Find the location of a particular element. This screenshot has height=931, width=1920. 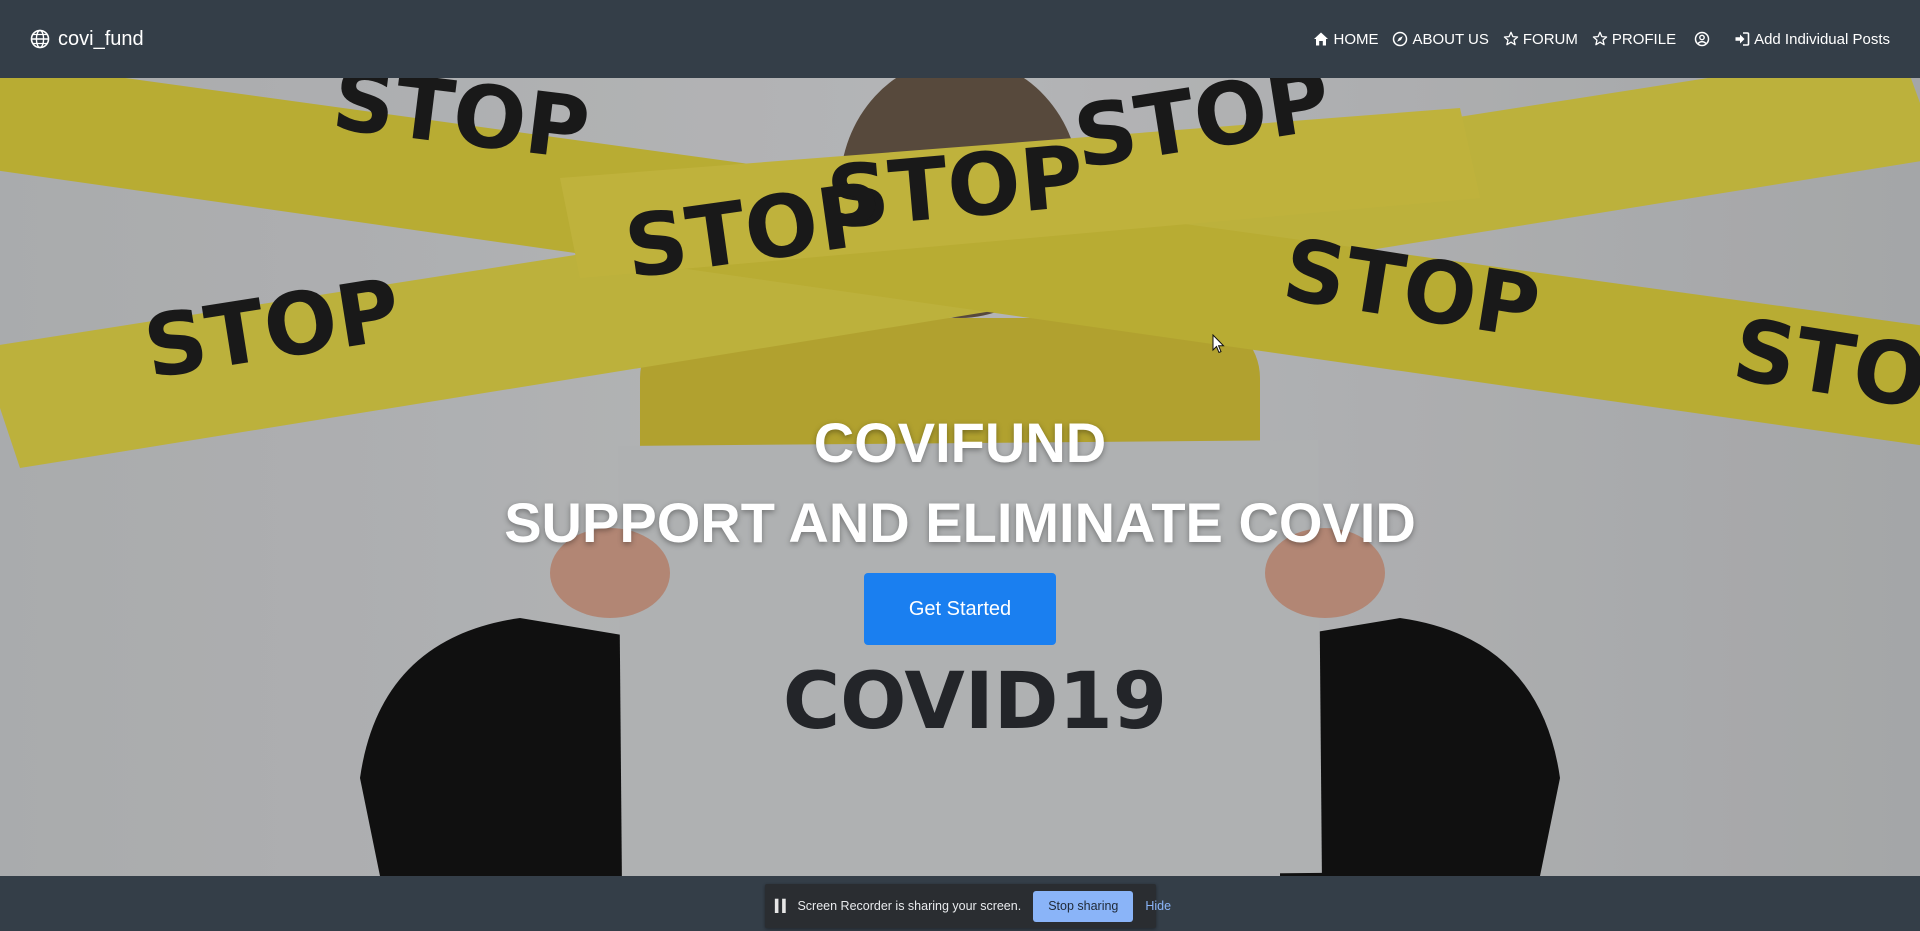

nav-home: HOME is located at coordinates (1345, 39).